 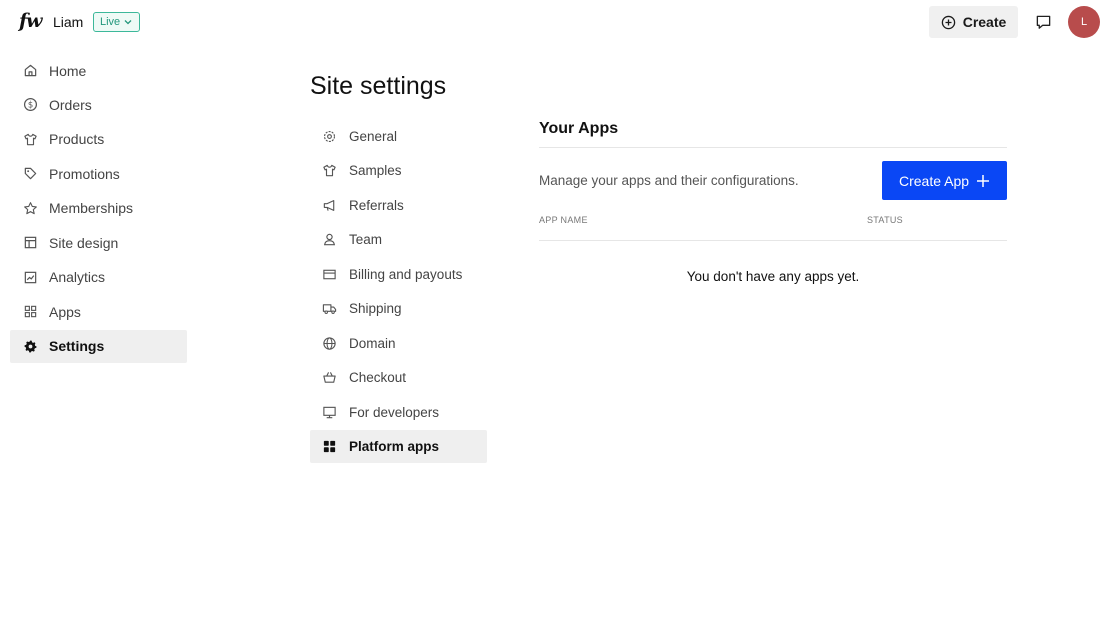 What do you see at coordinates (31, 21) in the screenshot?
I see `brand-logo: fw` at bounding box center [31, 21].